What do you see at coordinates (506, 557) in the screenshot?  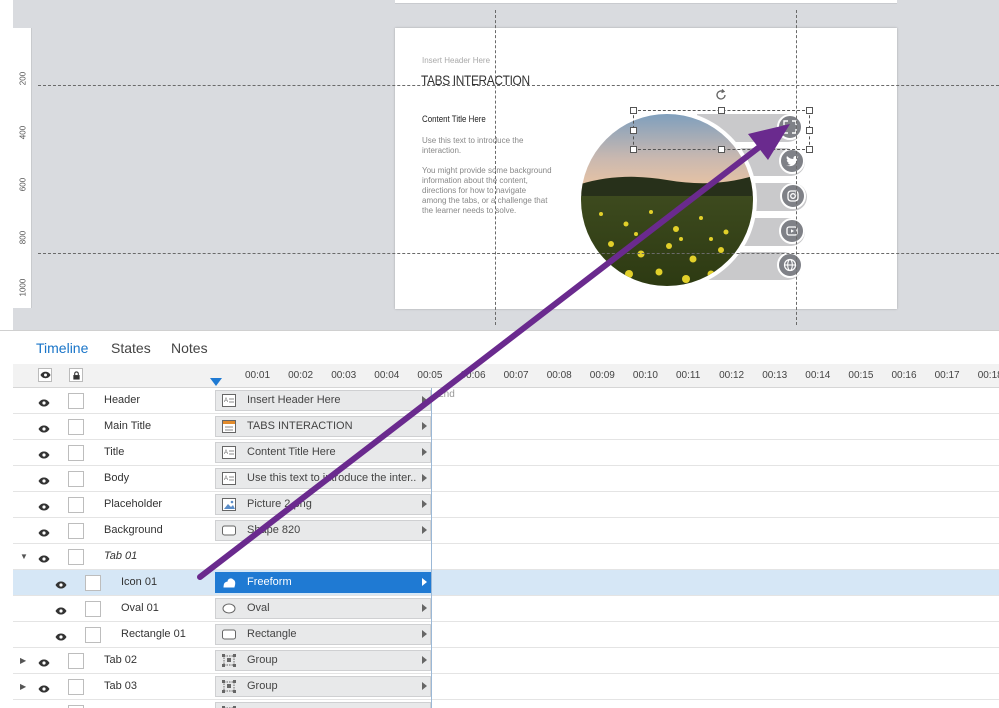 I see `timeline-row: ▼ Tab 01` at bounding box center [506, 557].